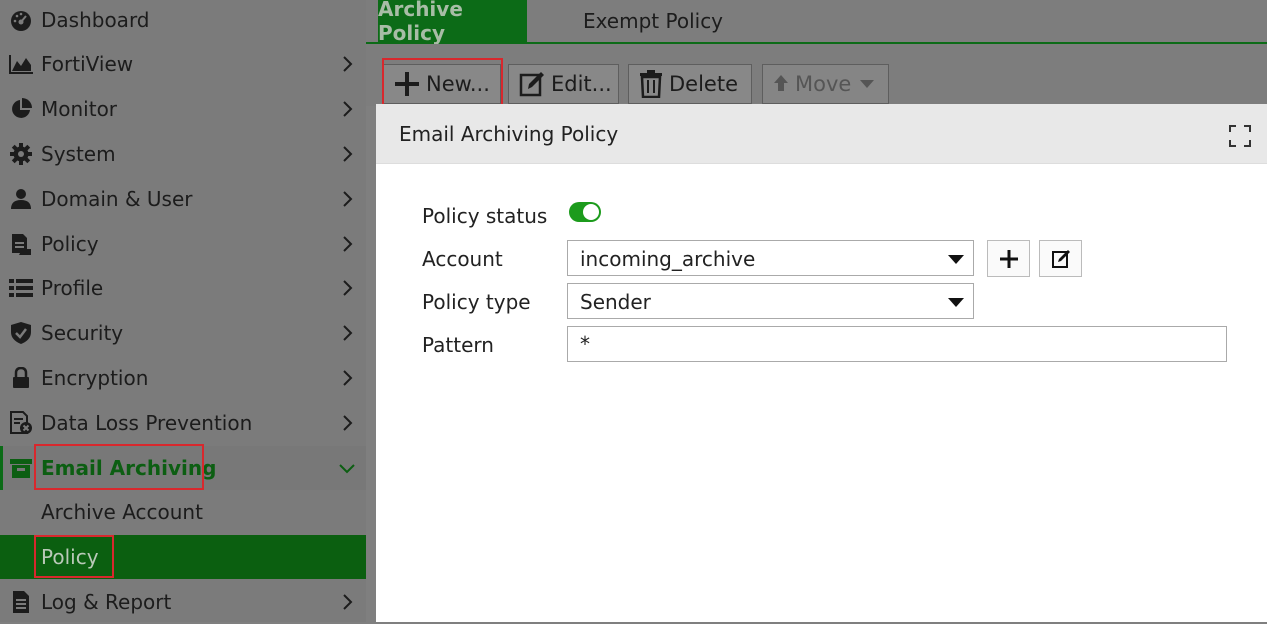 The image size is (1267, 624). Describe the element at coordinates (21, 199) in the screenshot. I see `user-icon` at that location.